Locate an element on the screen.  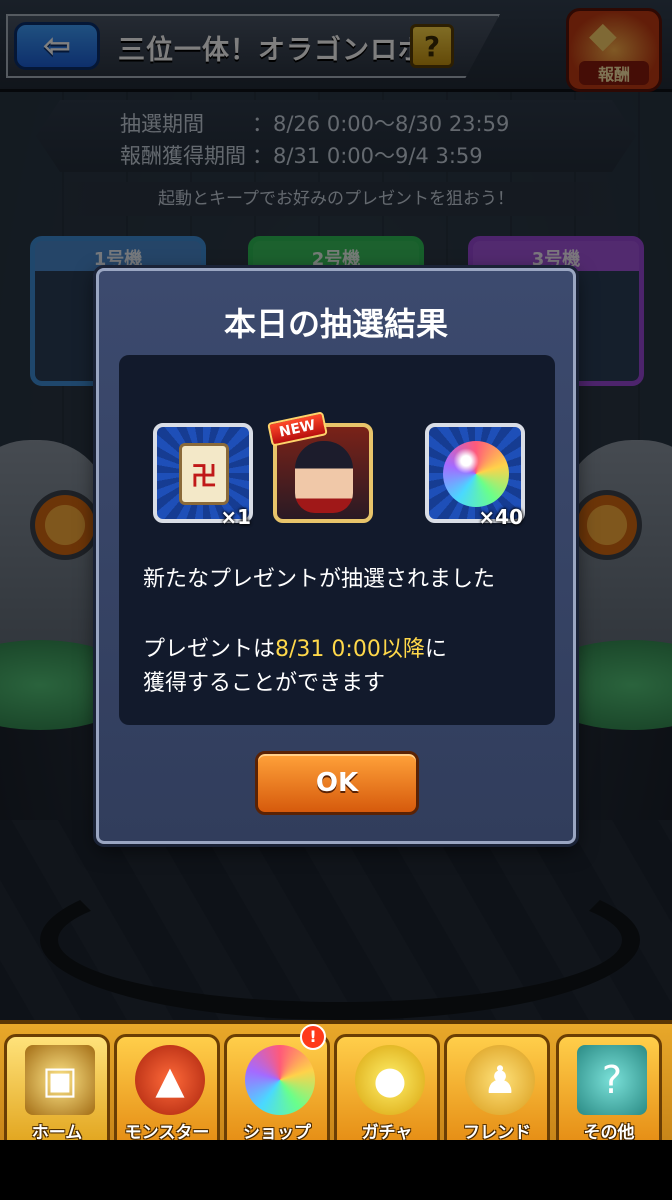
availability-message: プレゼントは8/31 0:00以降に 獲得することができます is located at coordinates (295, 667).